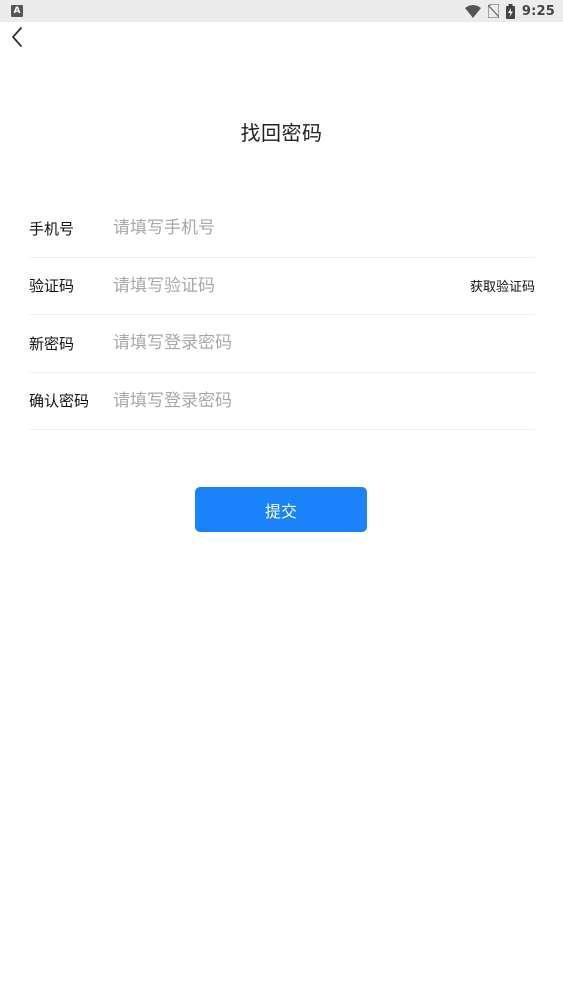  I want to click on back-button, so click(17, 39).